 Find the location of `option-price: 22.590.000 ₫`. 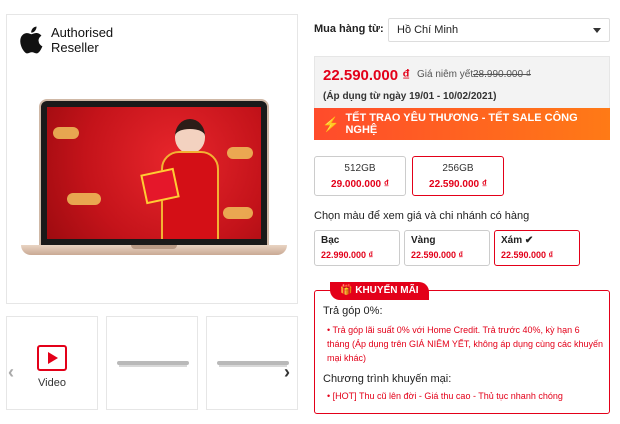

option-price: 22.590.000 ₫ is located at coordinates (458, 184).